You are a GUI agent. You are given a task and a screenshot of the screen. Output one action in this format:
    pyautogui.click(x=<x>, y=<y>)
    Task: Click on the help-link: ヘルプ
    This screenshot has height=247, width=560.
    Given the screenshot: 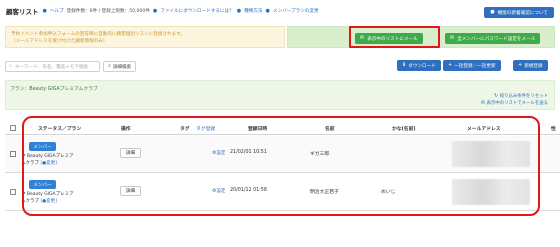 What is the action you would take?
    pyautogui.click(x=57, y=11)
    